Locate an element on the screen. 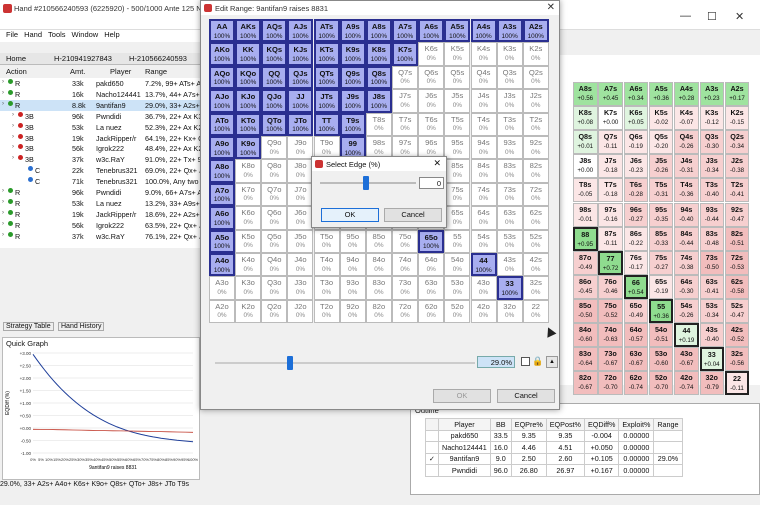 The width and height of the screenshot is (760, 505). range-cell: A2o 0% is located at coordinates (222, 311).